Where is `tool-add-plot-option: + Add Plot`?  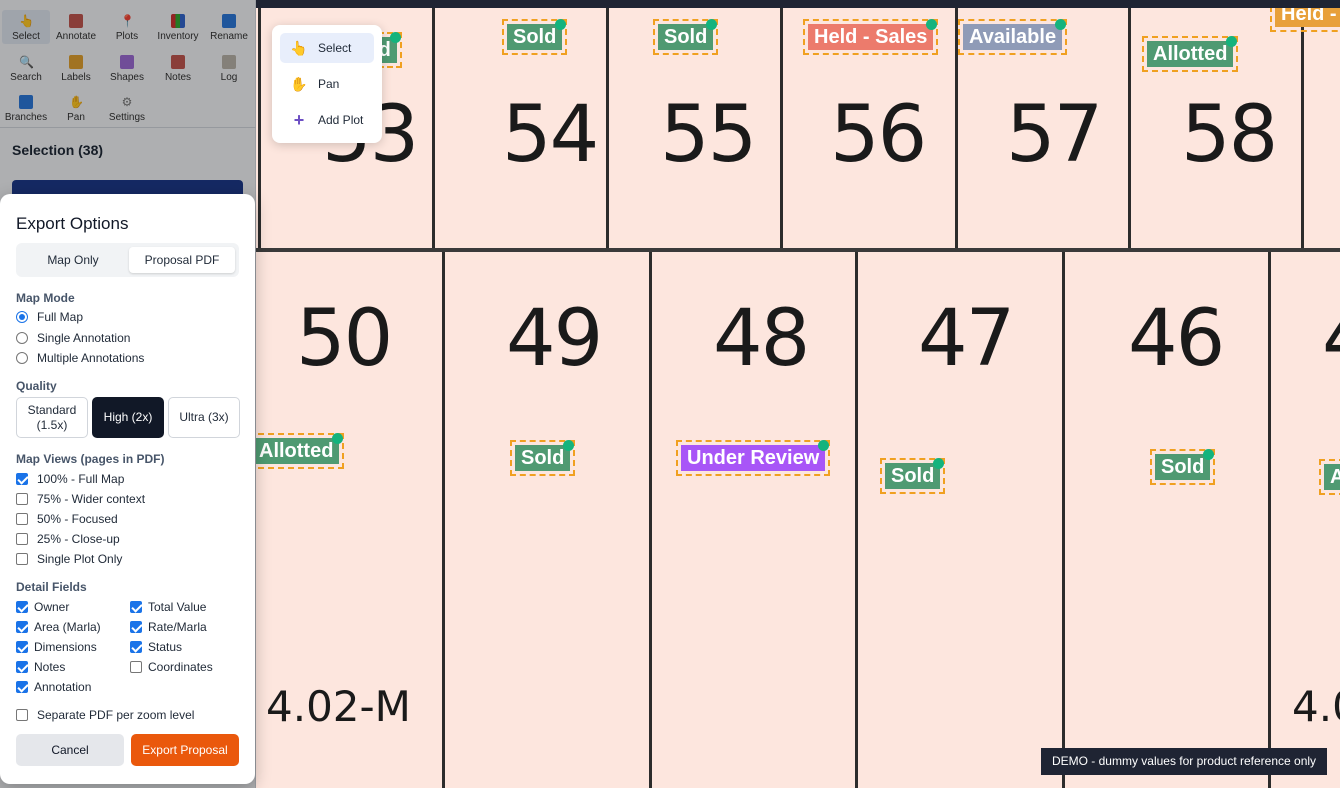 tool-add-plot-option: + Add Plot is located at coordinates (327, 120).